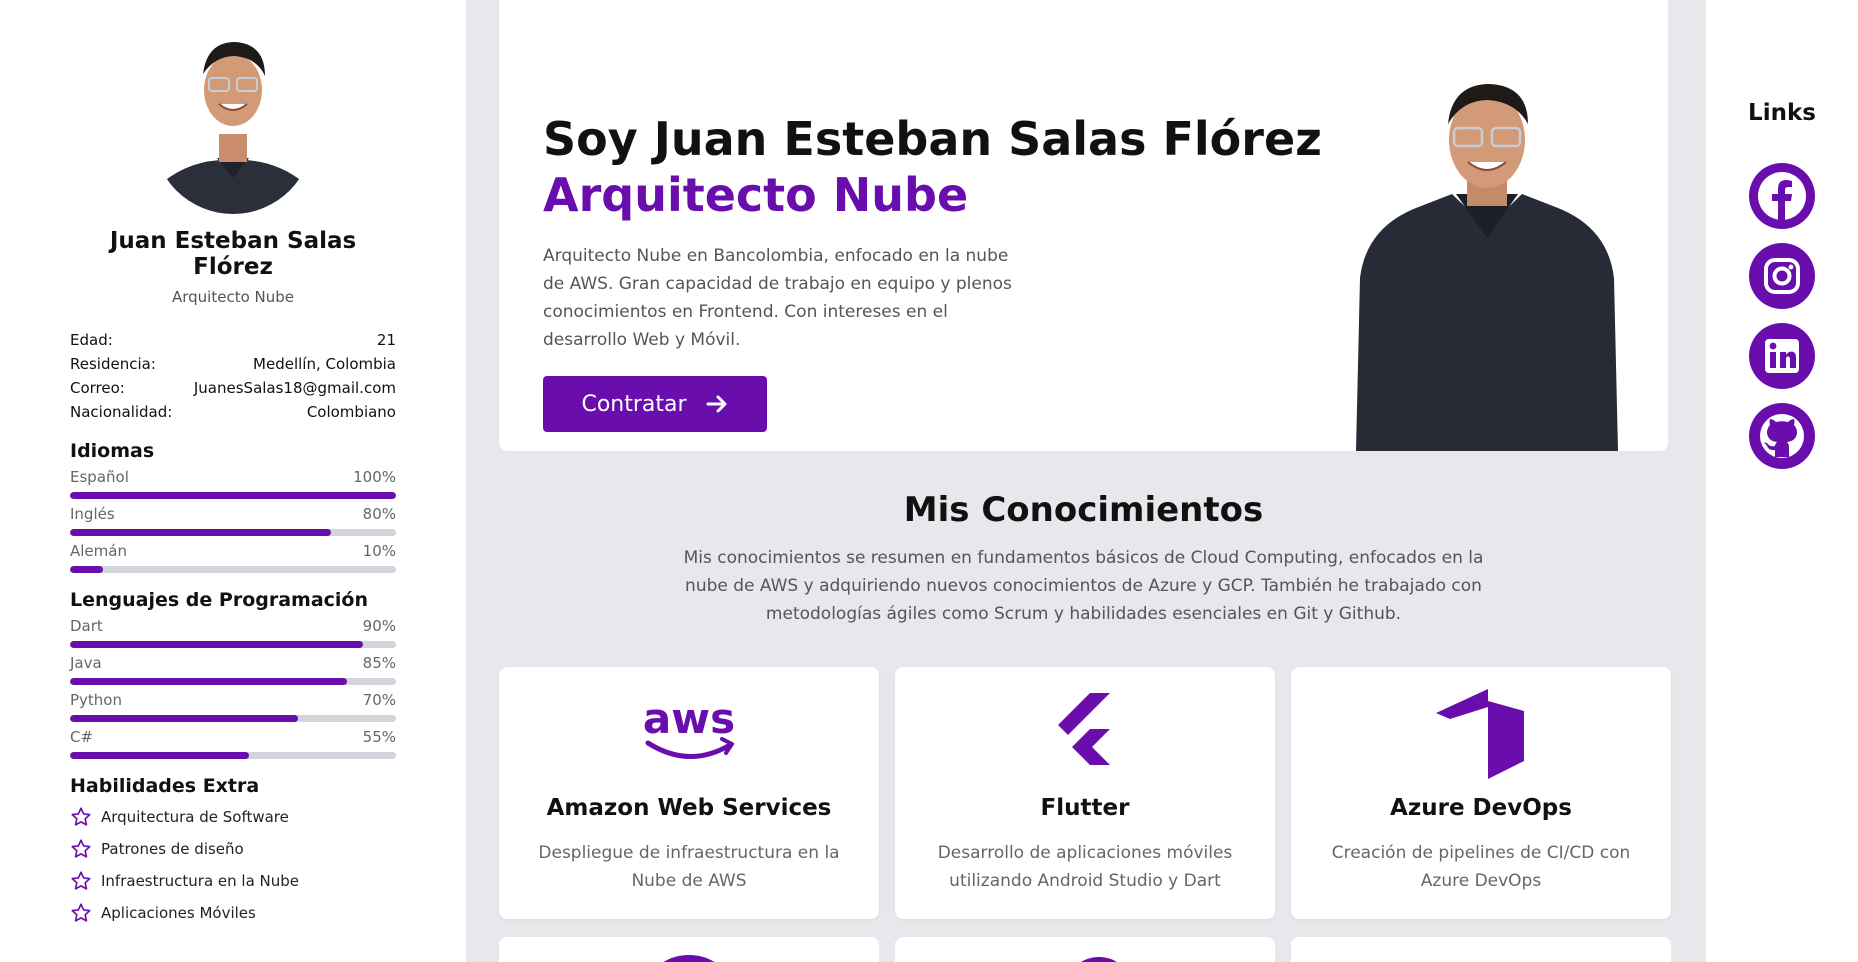  Describe the element at coordinates (379, 551) in the screenshot. I see `language-percent: 10%` at that location.